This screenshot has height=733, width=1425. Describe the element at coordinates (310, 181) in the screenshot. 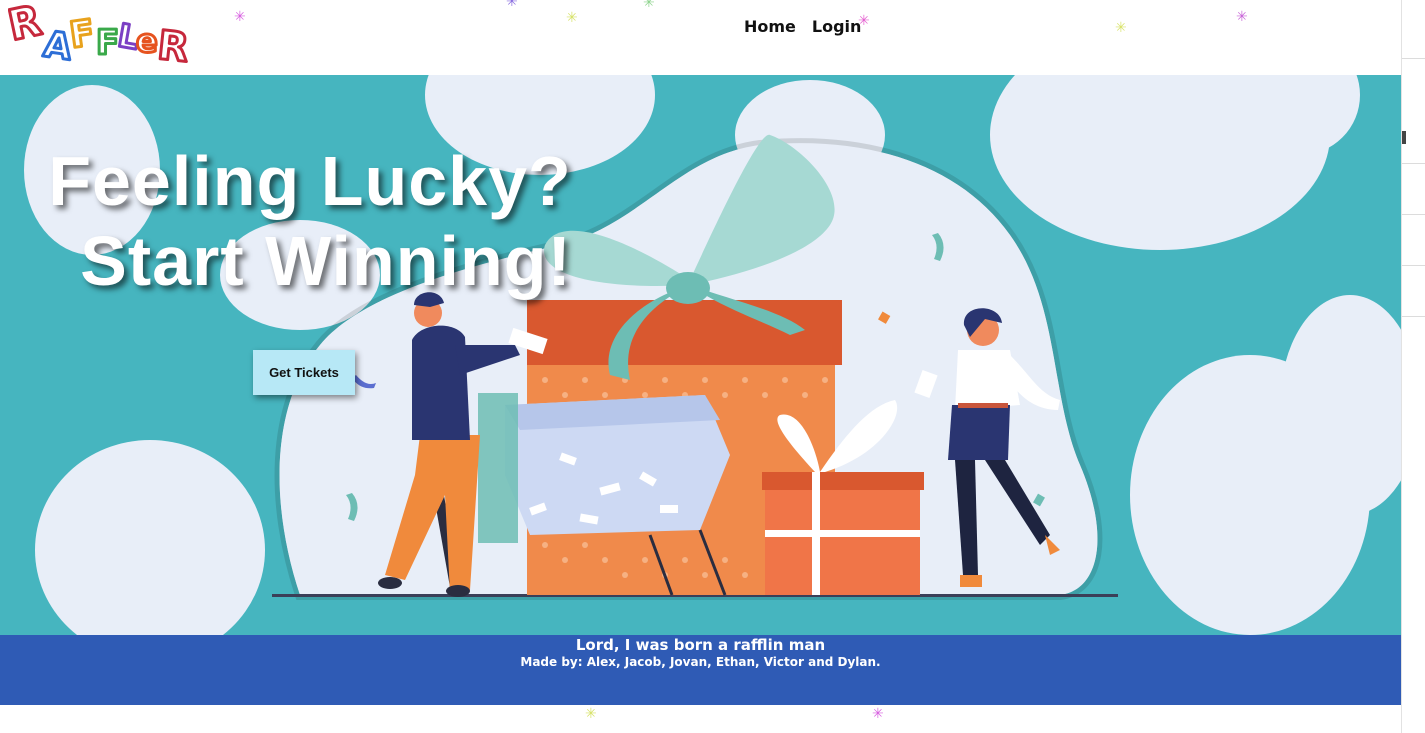

I see `hero-title-line1: Feeling Lucky?` at that location.